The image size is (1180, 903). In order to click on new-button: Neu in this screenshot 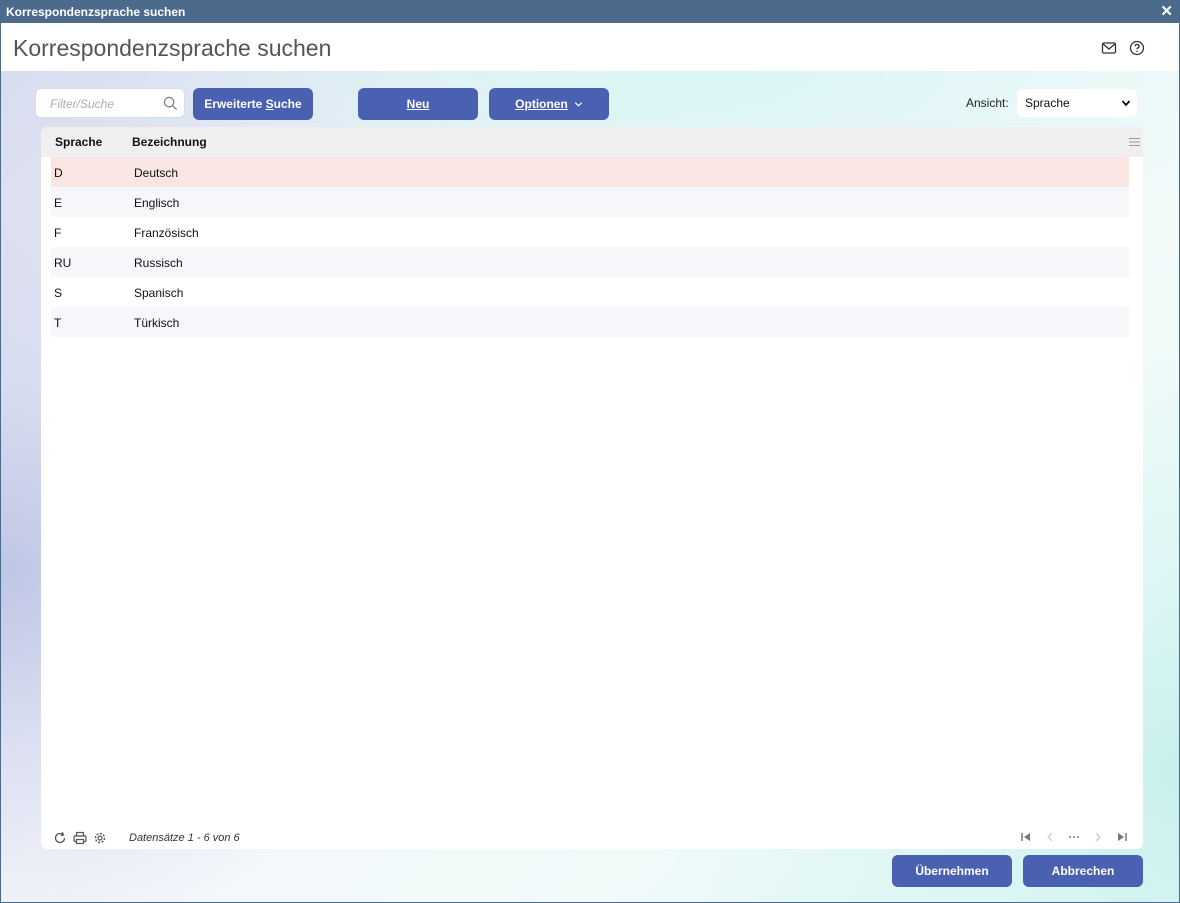, I will do `click(418, 104)`.